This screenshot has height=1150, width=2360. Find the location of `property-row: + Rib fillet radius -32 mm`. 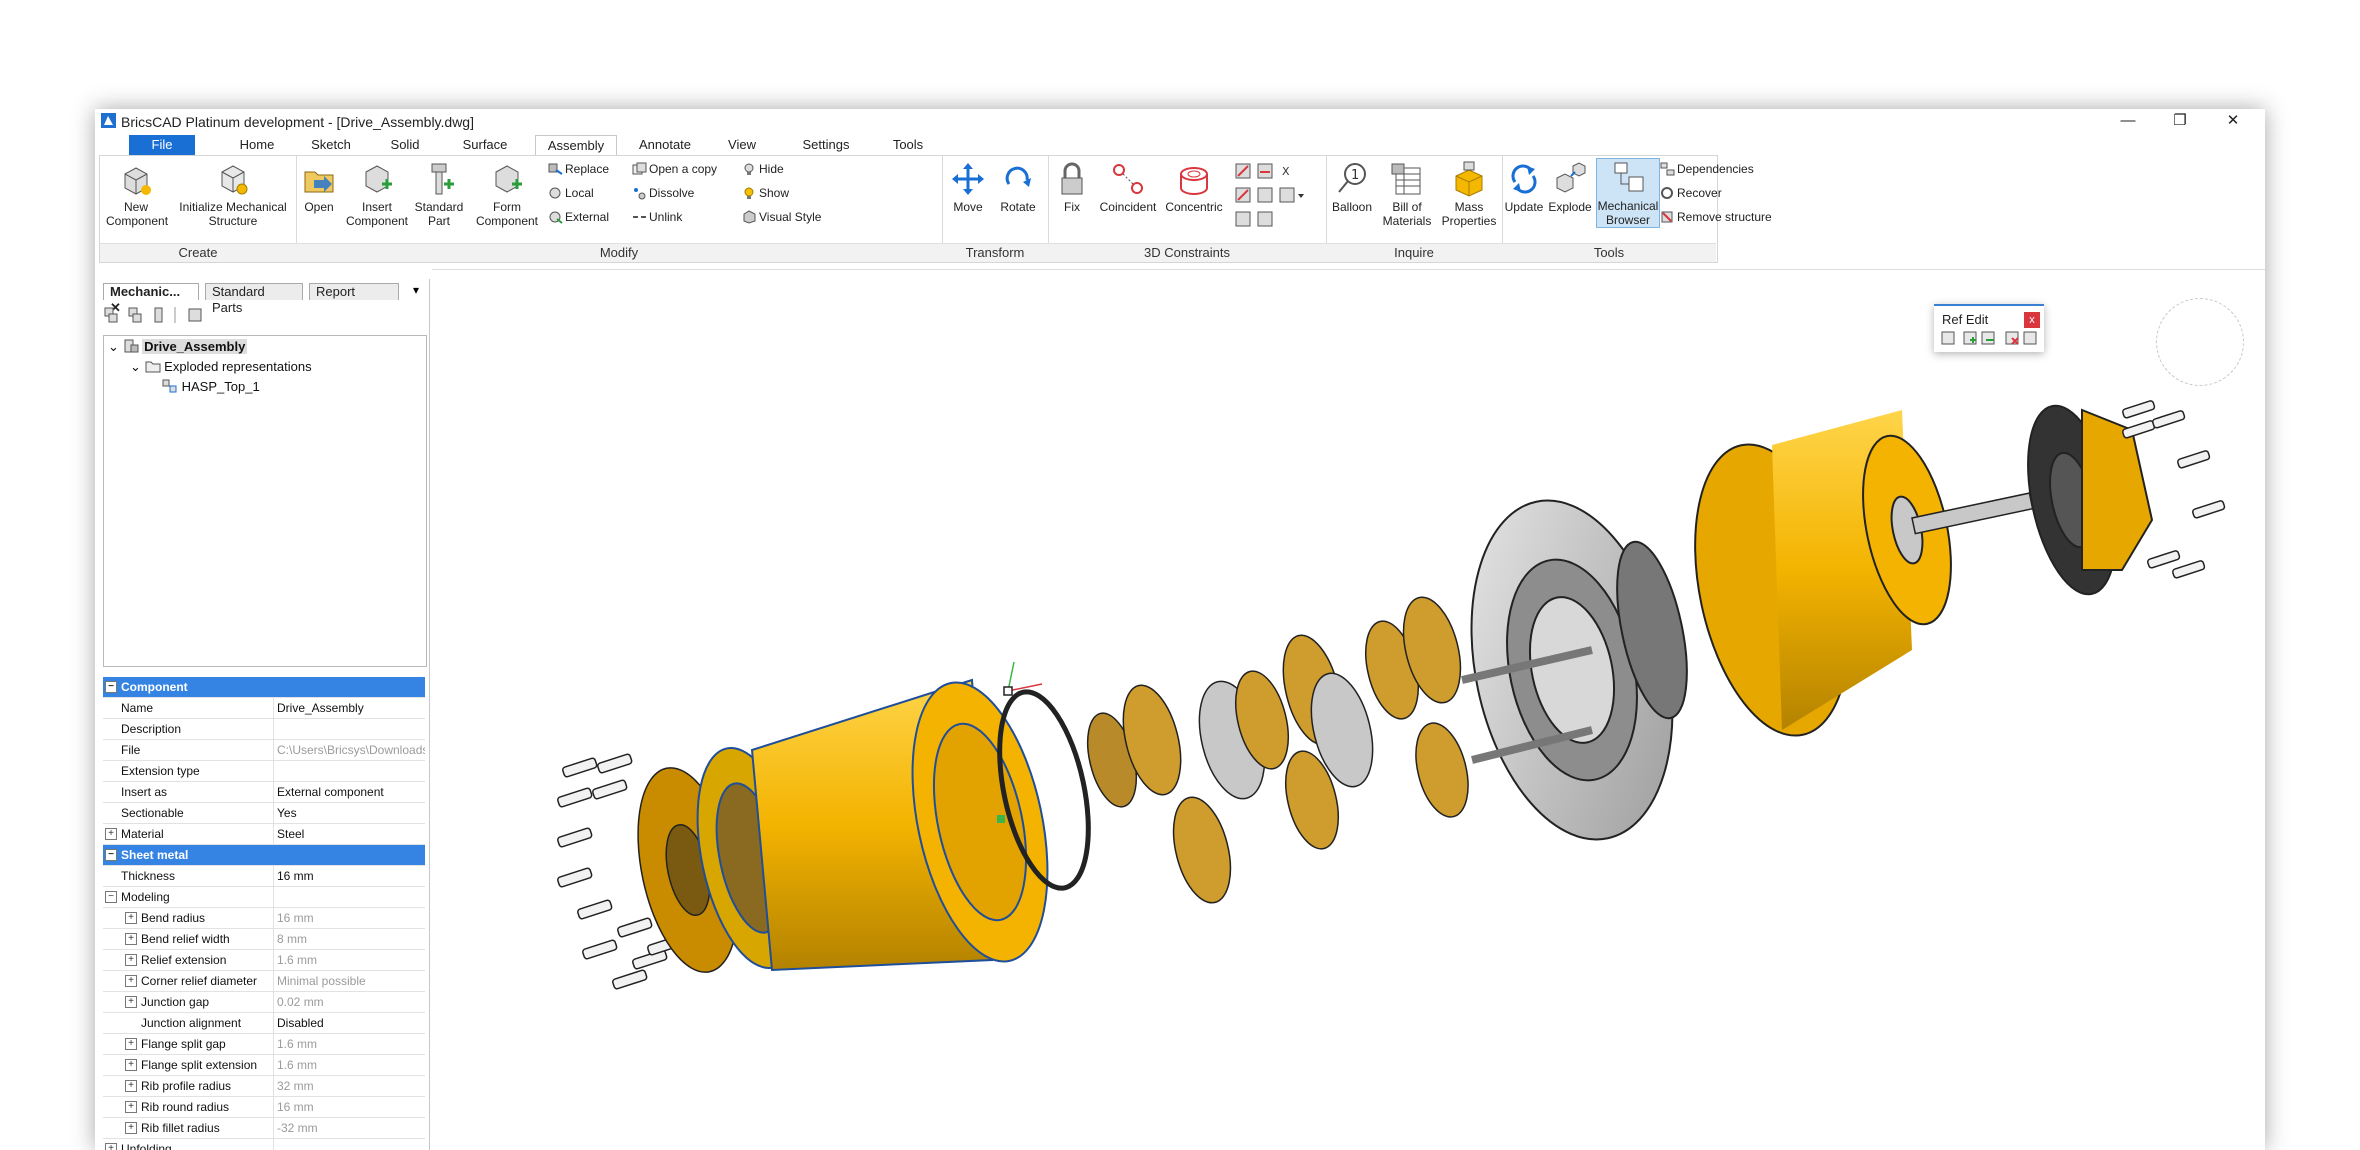

property-row: + Rib fillet radius -32 mm is located at coordinates (264, 1128).